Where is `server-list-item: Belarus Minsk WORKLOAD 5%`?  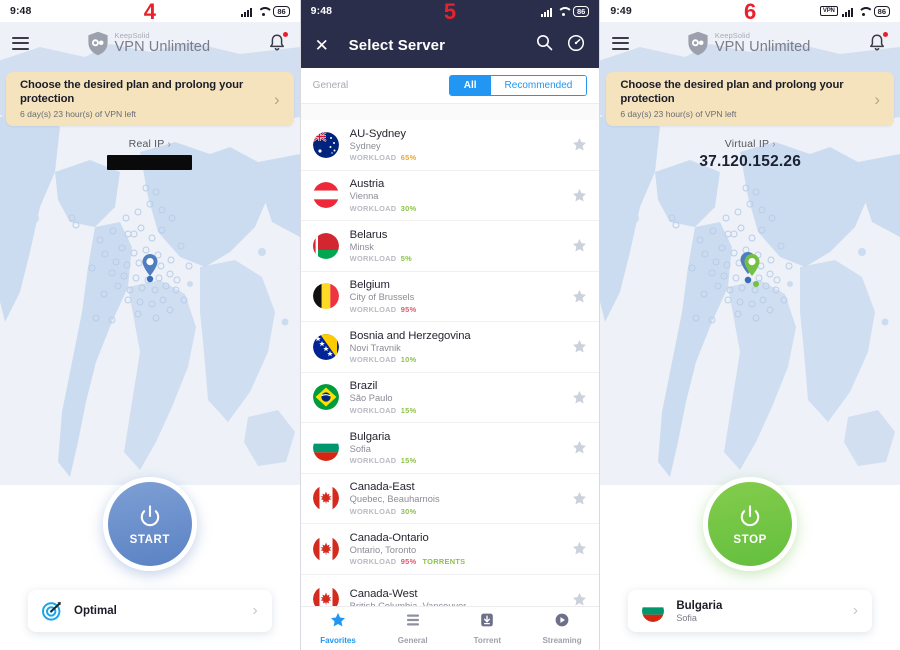
server-list-item: Belarus Minsk WORKLOAD 5% is located at coordinates (450, 246).